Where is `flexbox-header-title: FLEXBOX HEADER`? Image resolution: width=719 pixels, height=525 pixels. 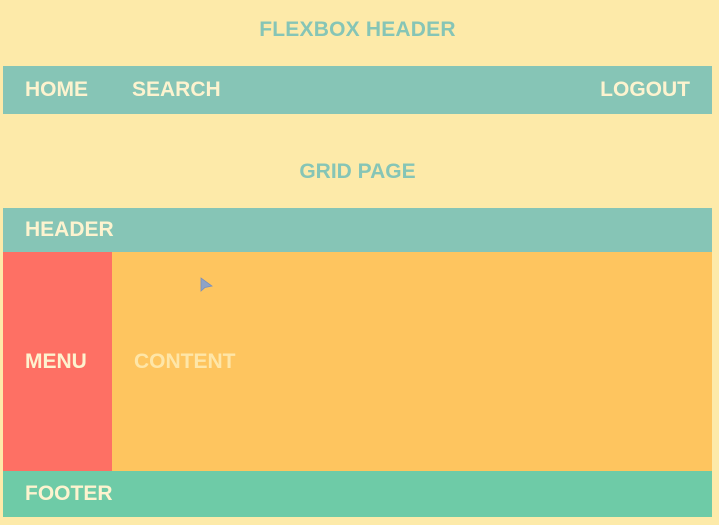 flexbox-header-title: FLEXBOX HEADER is located at coordinates (357, 29).